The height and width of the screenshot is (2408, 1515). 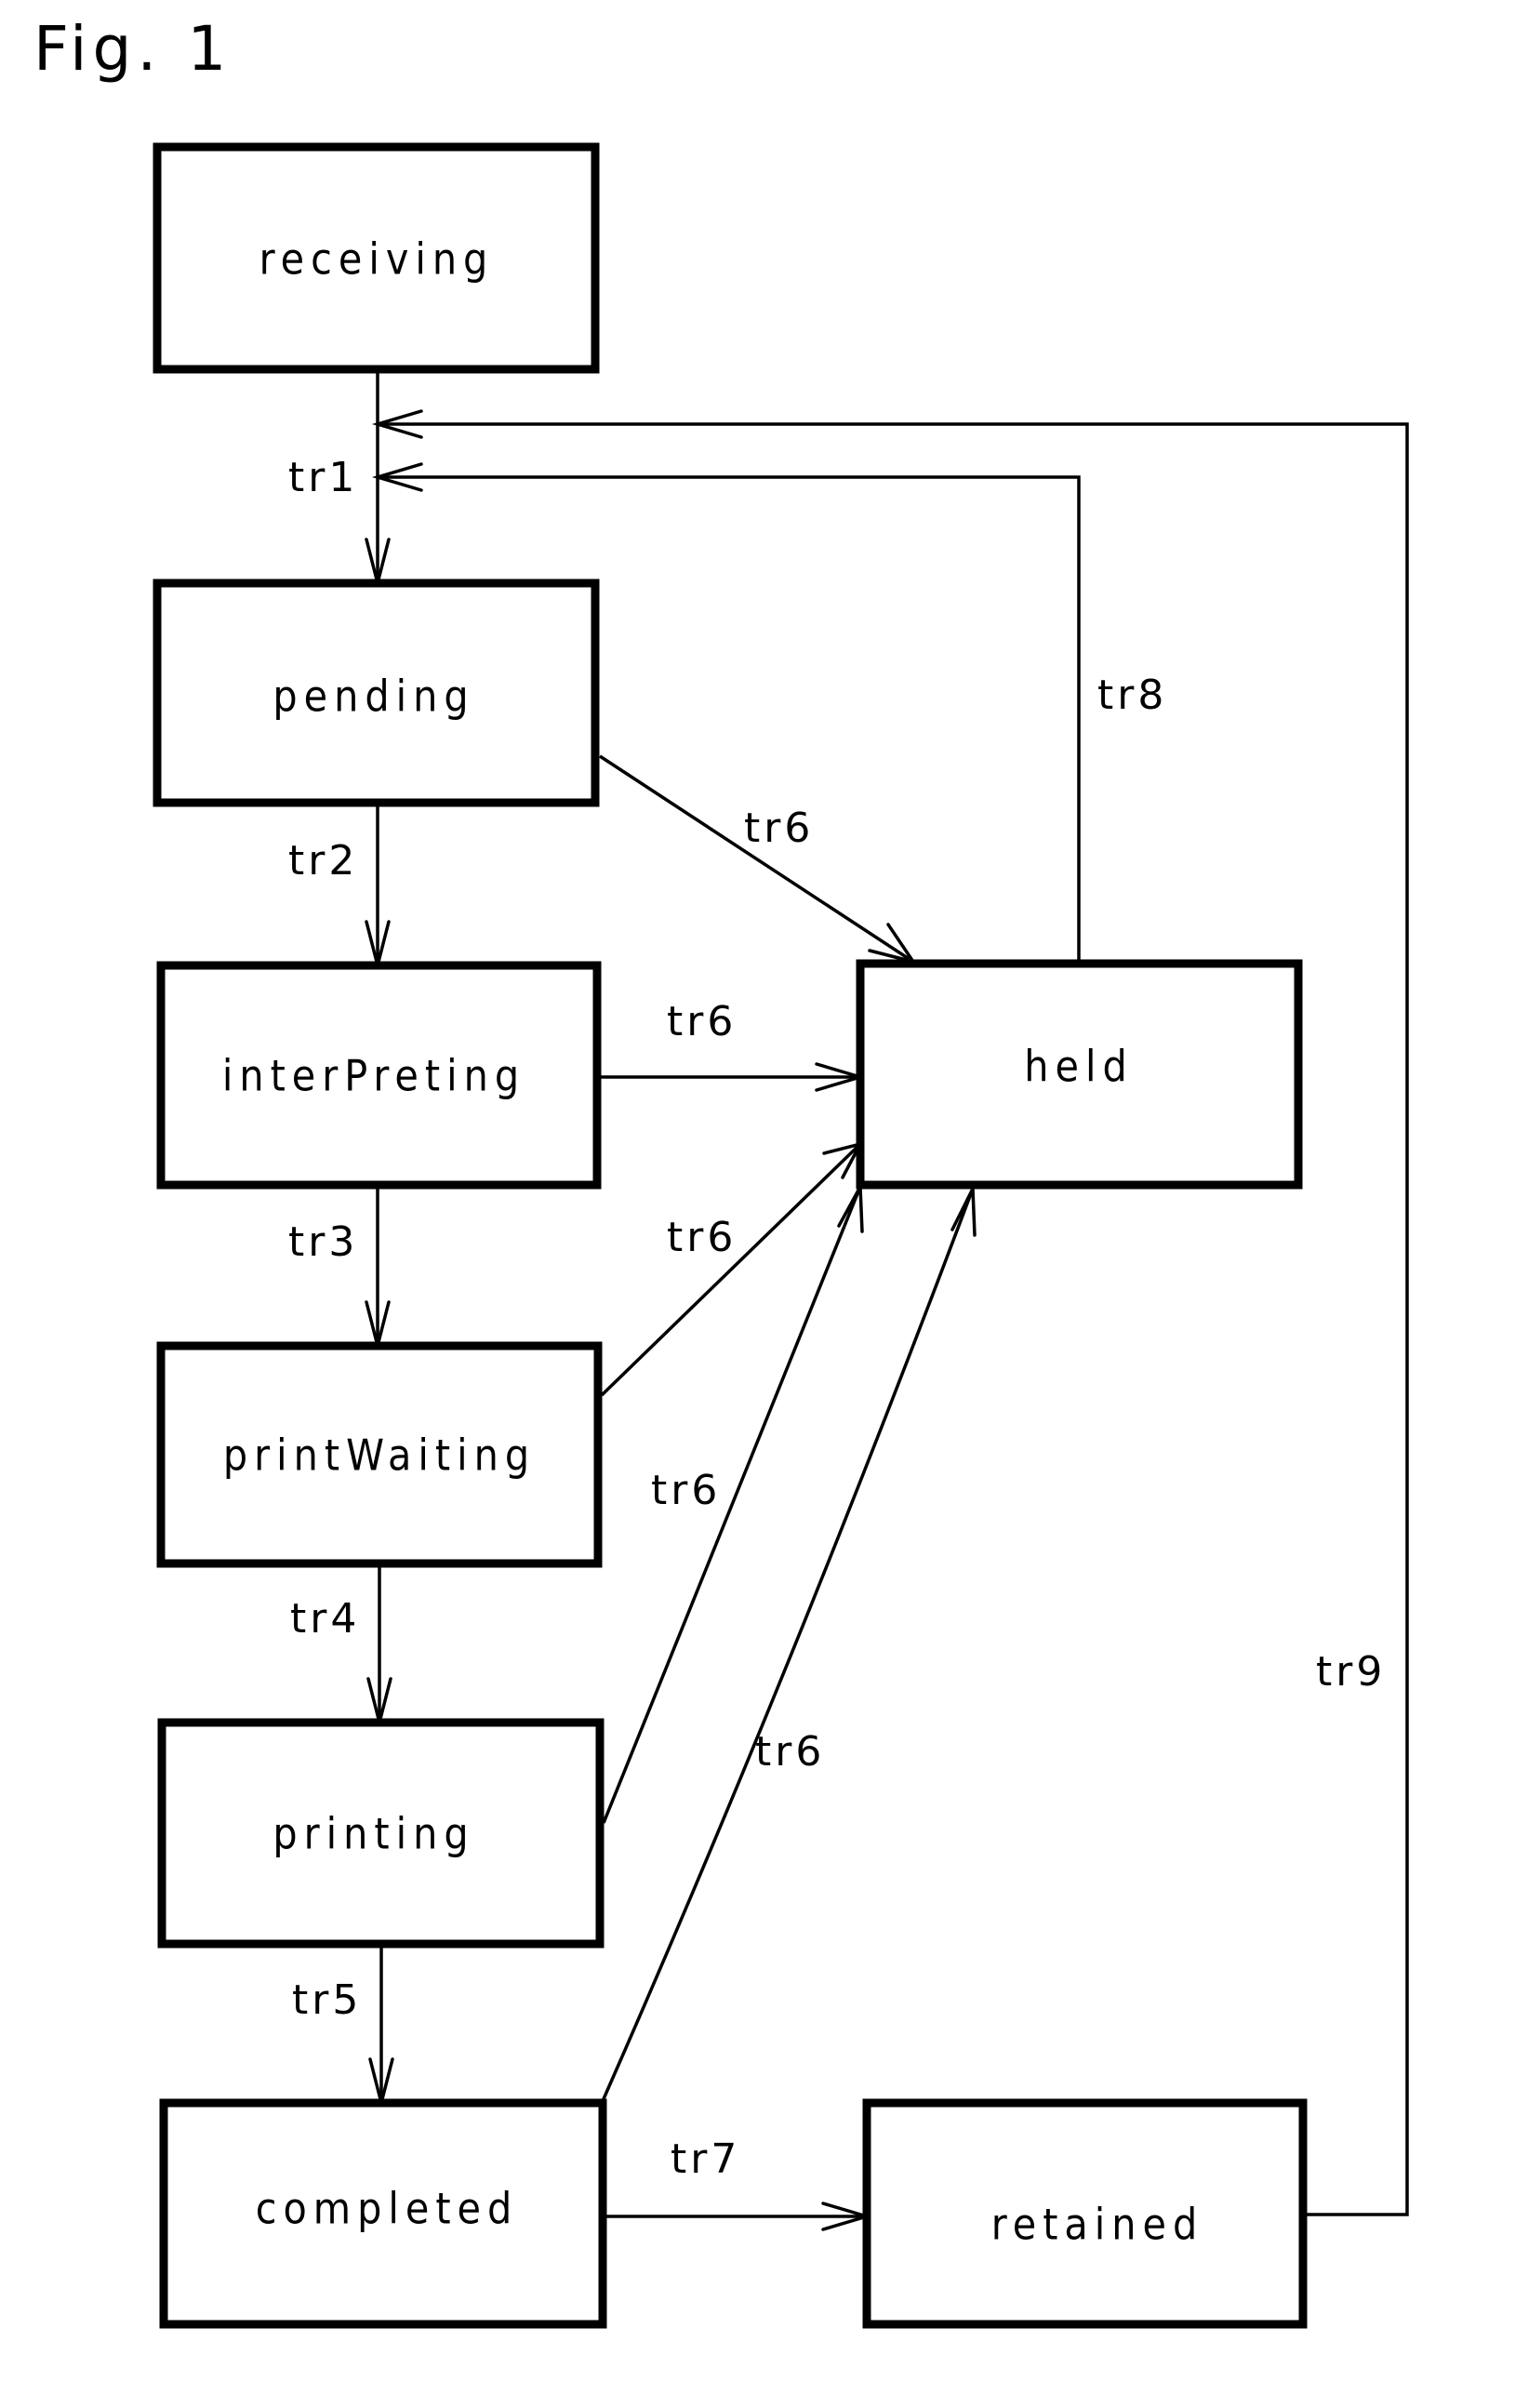 I want to click on state-pending: pending, so click(x=376, y=693).